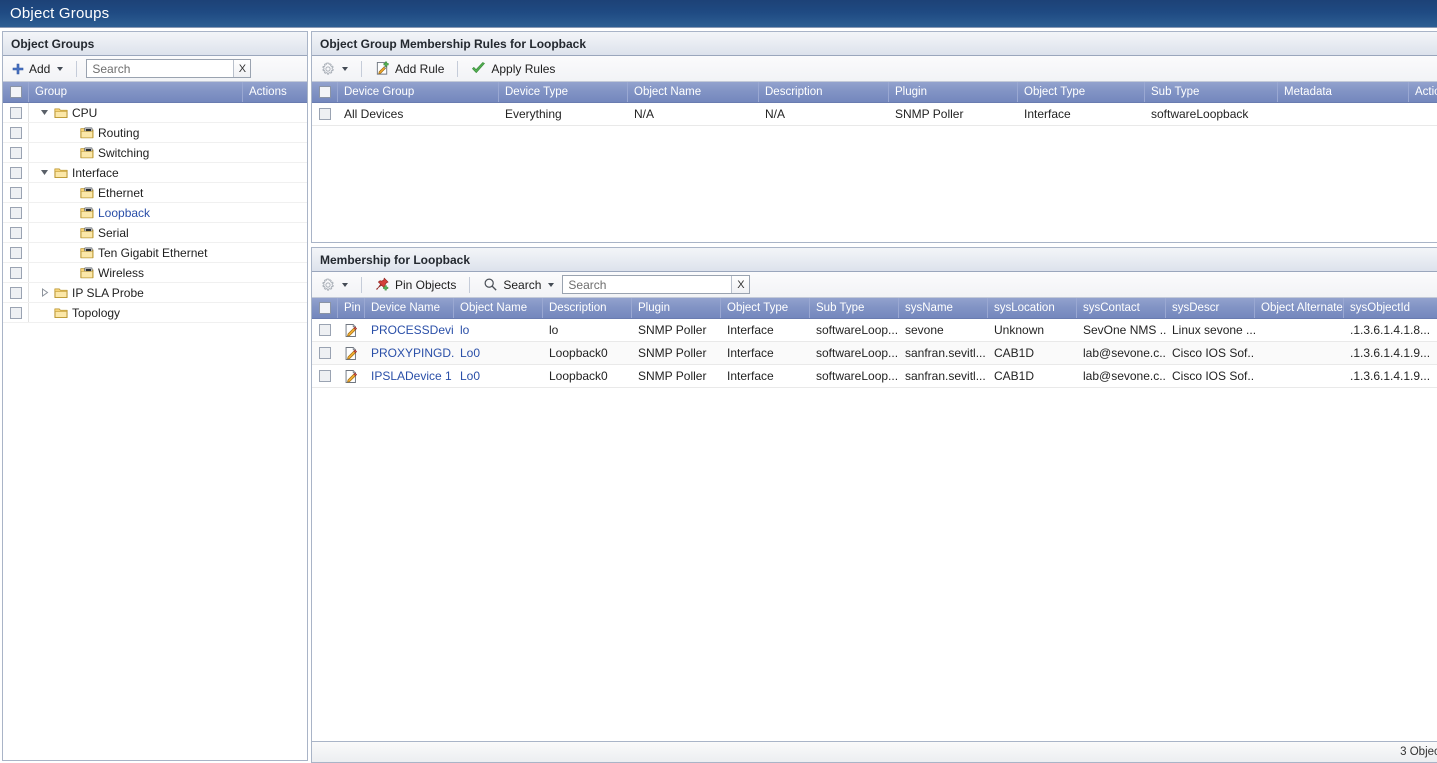 Image resolution: width=1437 pixels, height=763 pixels. Describe the element at coordinates (118, 253) in the screenshot. I see `sidebar-item-ten-gigabit-ethernet: Ten Gigabit Ethernet` at that location.